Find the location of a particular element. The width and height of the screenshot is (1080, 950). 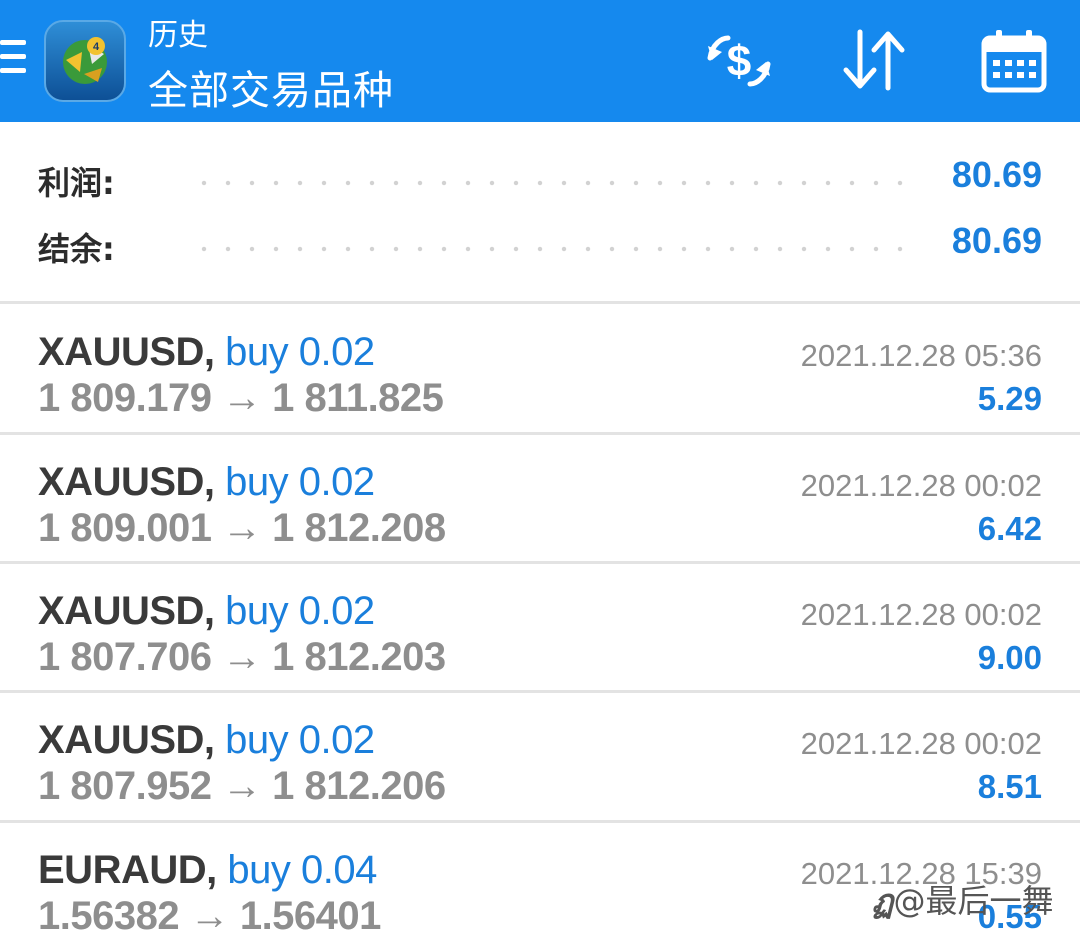

svg-text: 4 is located at coordinates (96, 47).